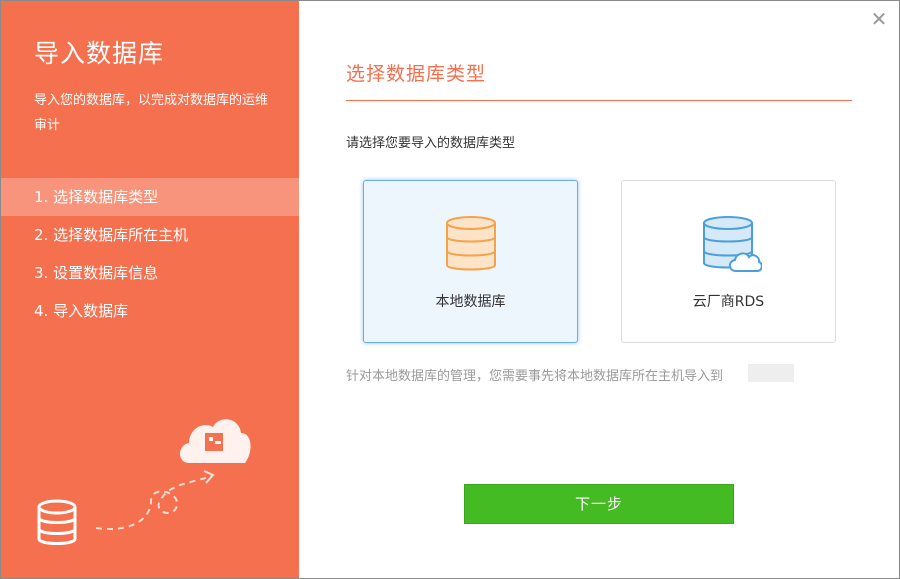 Image resolution: width=900 pixels, height=579 pixels. What do you see at coordinates (151, 113) in the screenshot?
I see `wizard-description: 导入您的数据库，以完成对数据库的运维审计` at bounding box center [151, 113].